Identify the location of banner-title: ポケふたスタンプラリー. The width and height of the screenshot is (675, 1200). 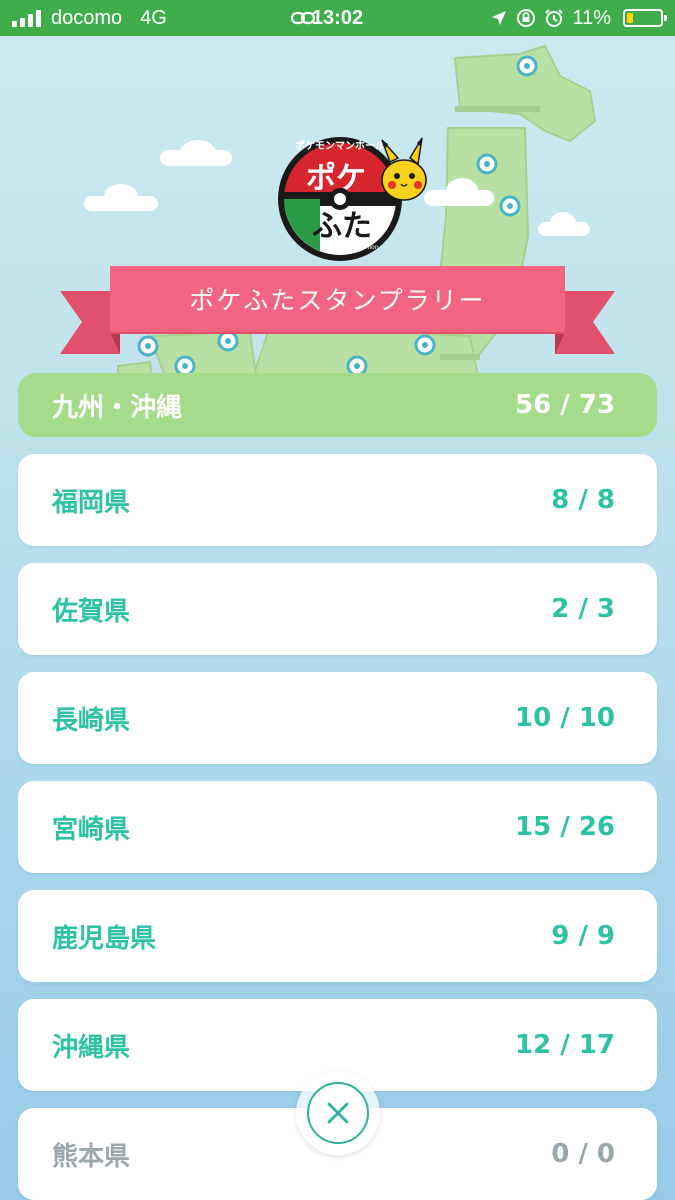
(337, 299).